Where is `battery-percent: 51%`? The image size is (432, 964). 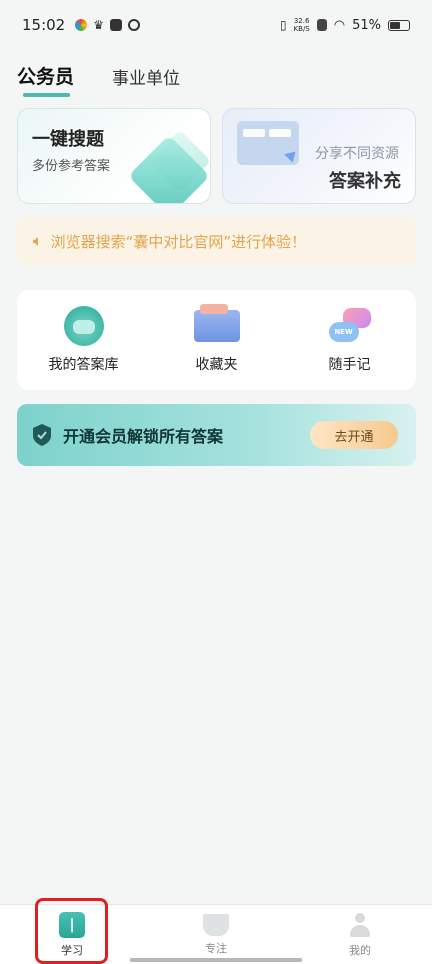
battery-percent: 51% is located at coordinates (366, 25).